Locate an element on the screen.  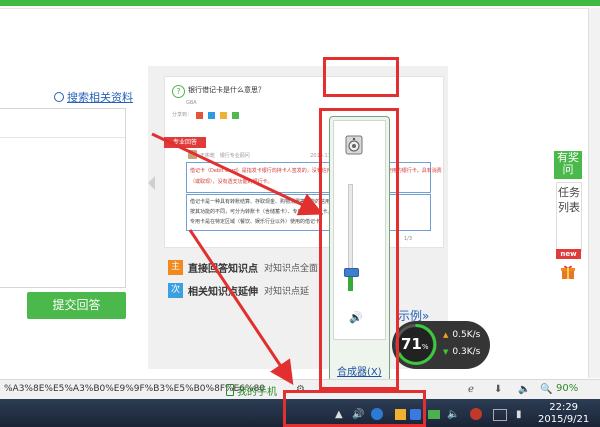
arrow-to-slider is located at coordinates (237, 174).